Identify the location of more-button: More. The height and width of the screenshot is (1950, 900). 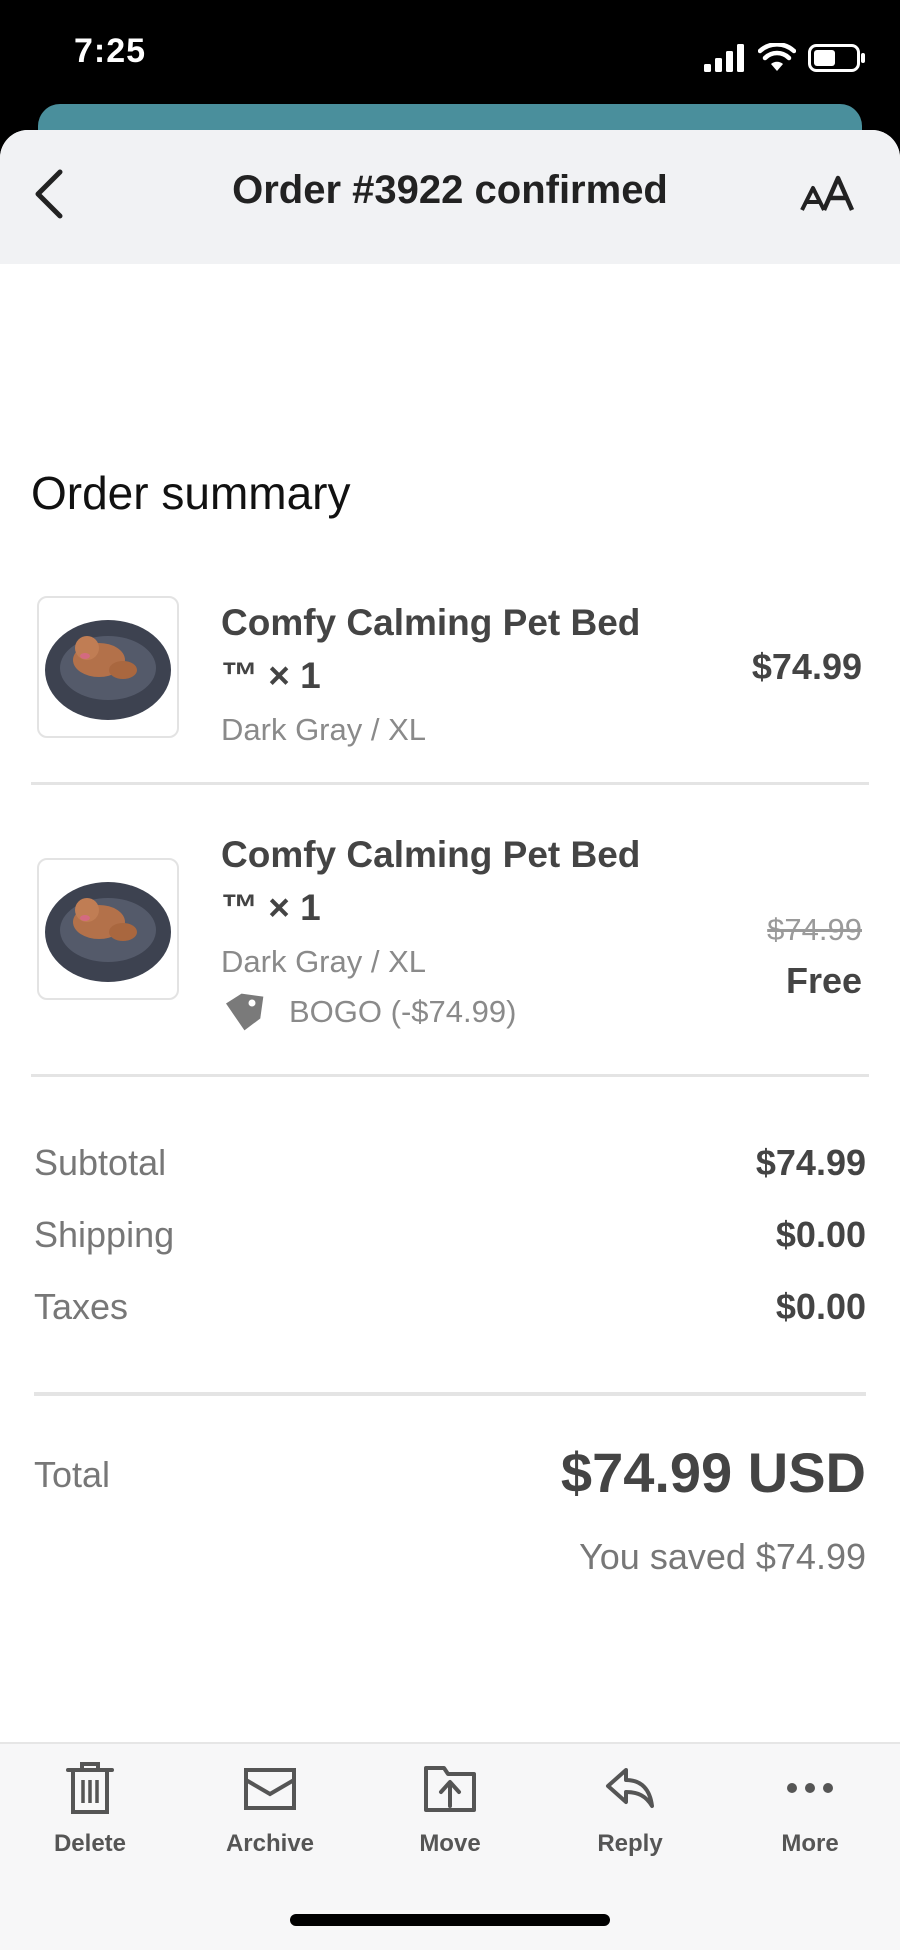
(810, 1809).